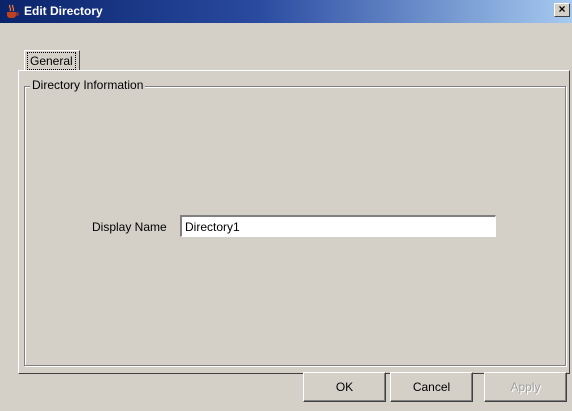 This screenshot has width=572, height=411. What do you see at coordinates (286, 11) in the screenshot?
I see `title-bar: Edit Directory ×` at bounding box center [286, 11].